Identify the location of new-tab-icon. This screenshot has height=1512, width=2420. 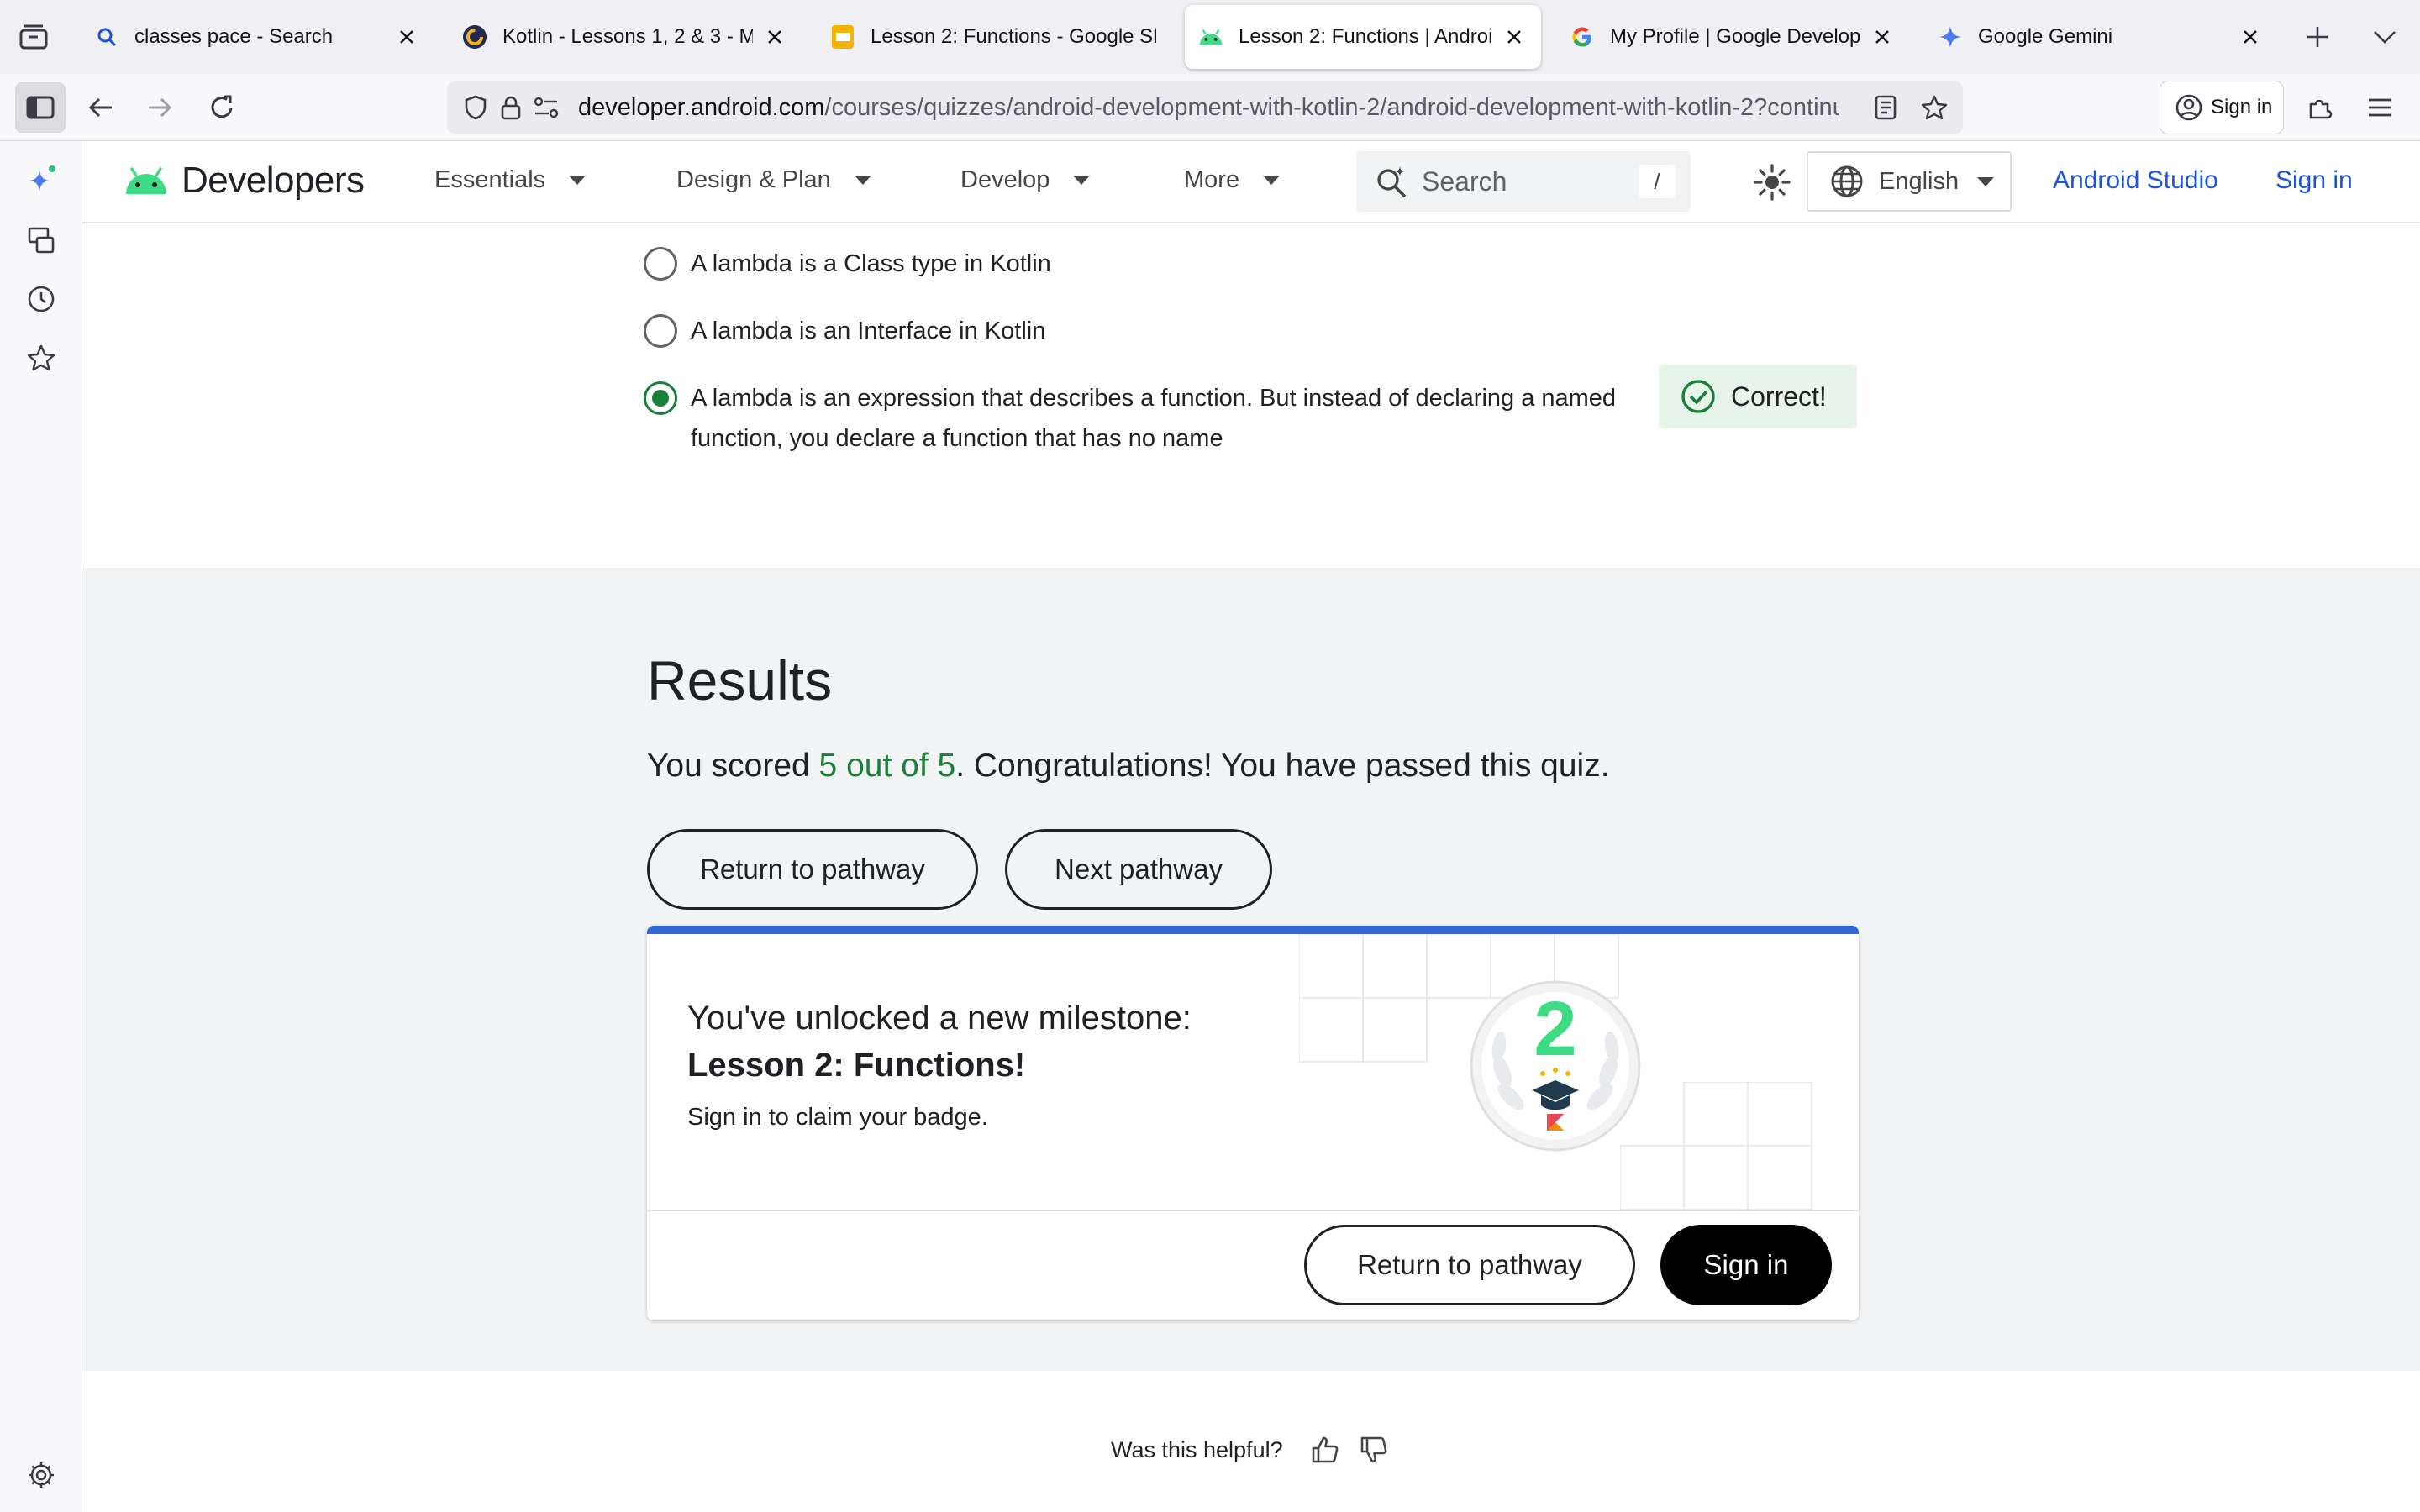
(2317, 36).